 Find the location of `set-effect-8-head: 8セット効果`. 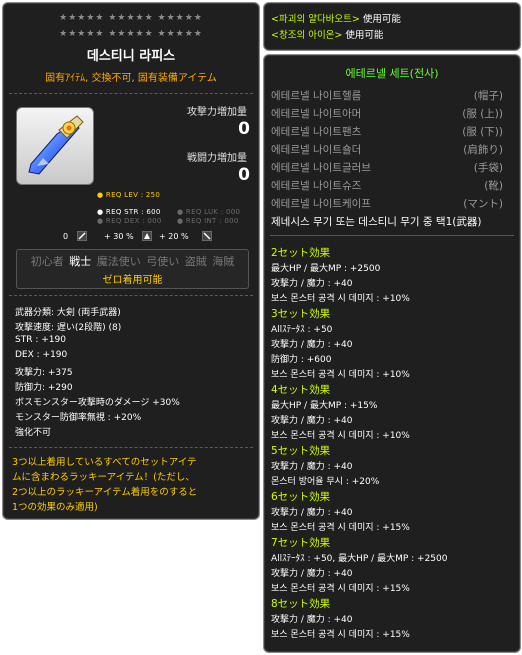

set-effect-8-head: 8セット効果 is located at coordinates (301, 604).